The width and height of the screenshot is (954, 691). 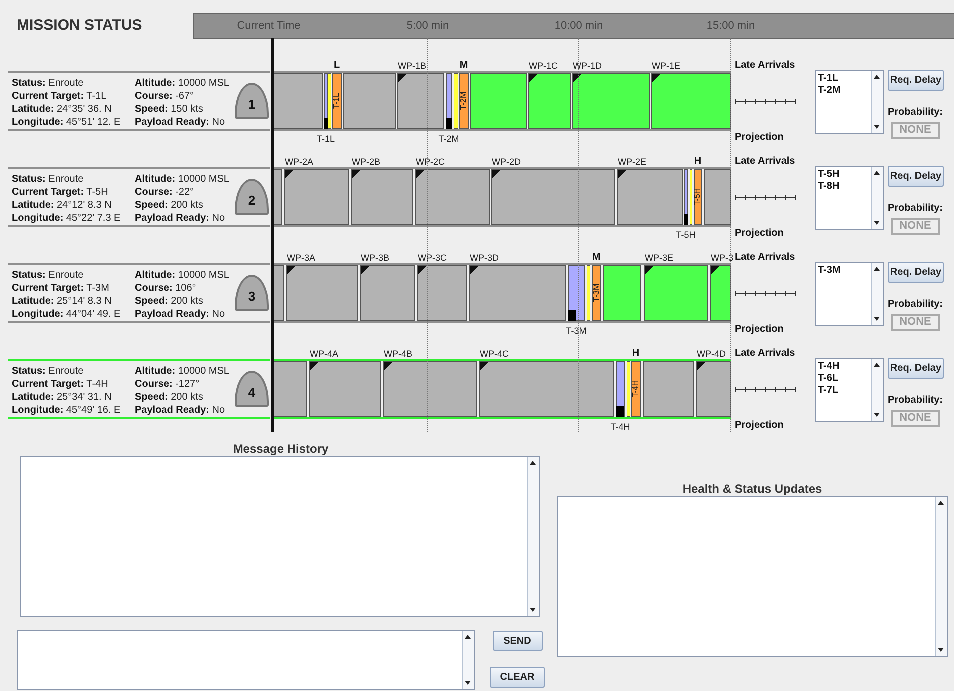 I want to click on late-arrivals-list: T-4H T-6L T-7L, so click(x=849, y=390).